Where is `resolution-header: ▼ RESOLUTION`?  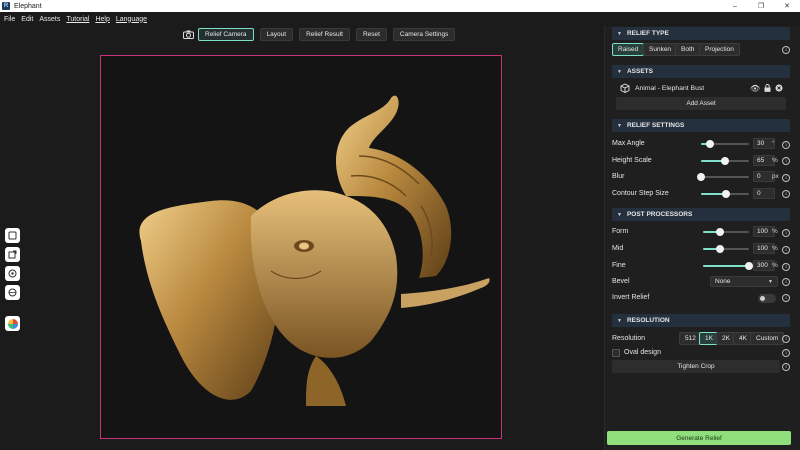 resolution-header: ▼ RESOLUTION is located at coordinates (701, 320).